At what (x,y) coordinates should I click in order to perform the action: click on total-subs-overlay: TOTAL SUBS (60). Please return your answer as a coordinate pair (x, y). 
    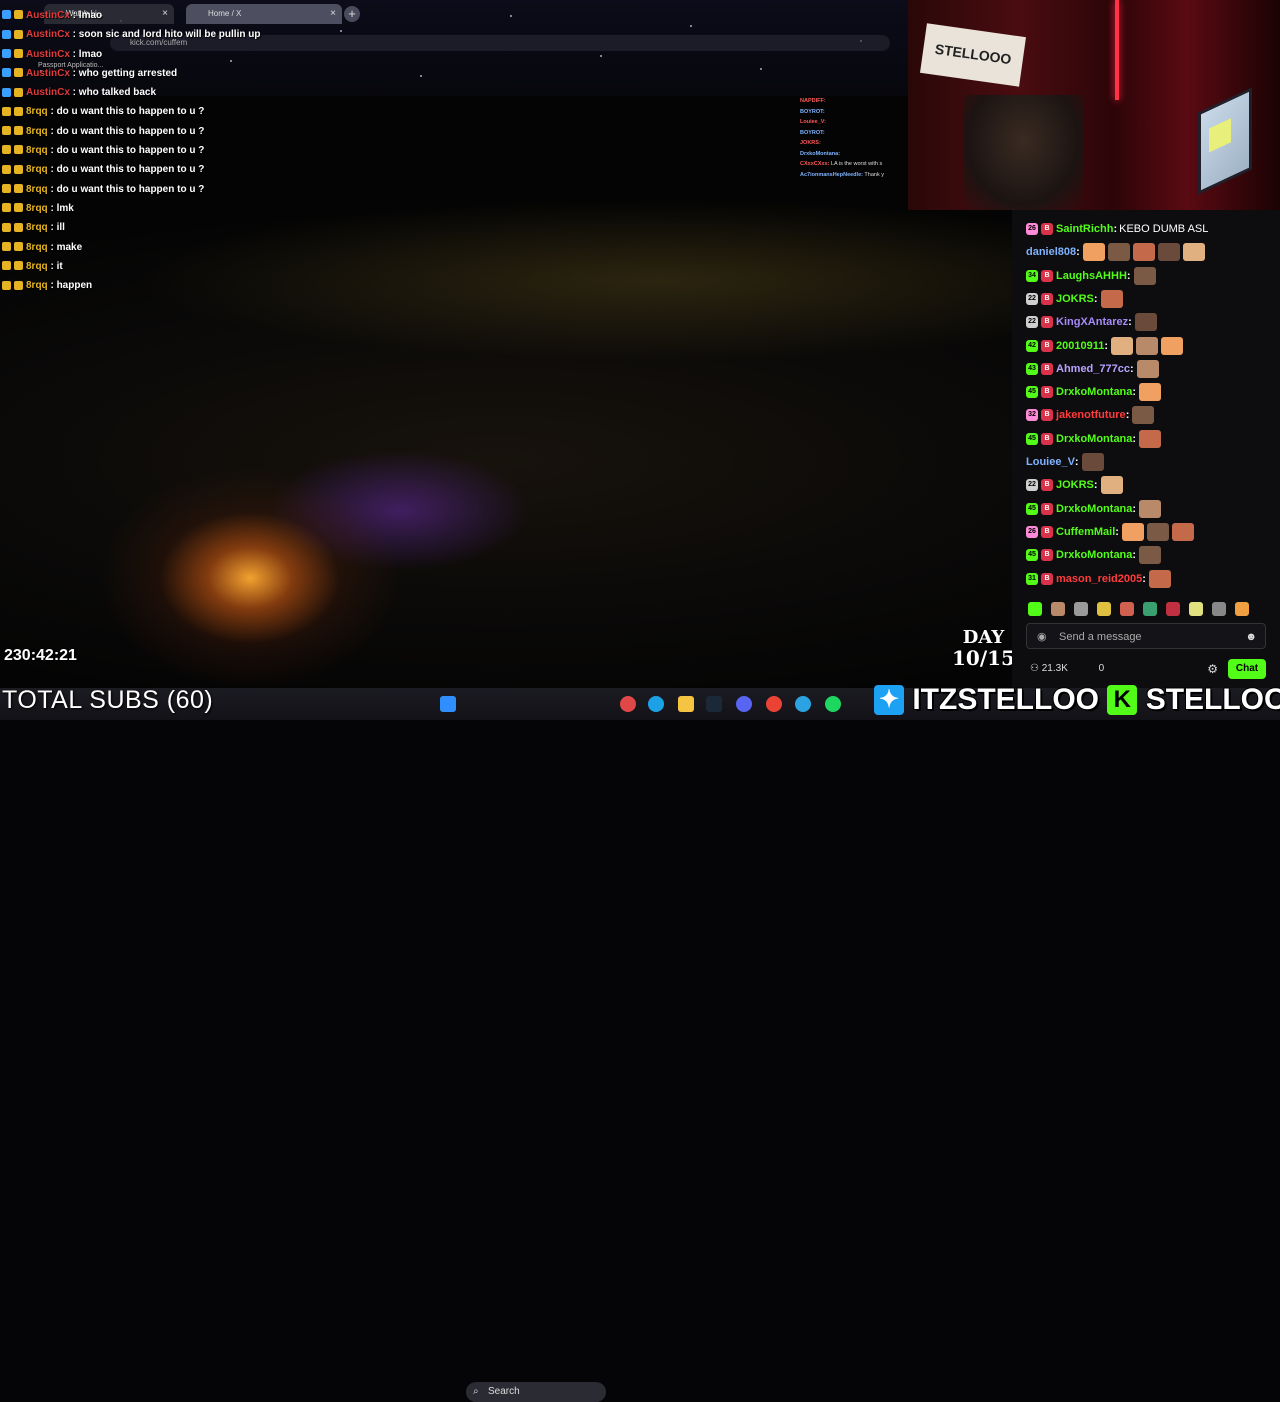
    Looking at the image, I should click on (108, 700).